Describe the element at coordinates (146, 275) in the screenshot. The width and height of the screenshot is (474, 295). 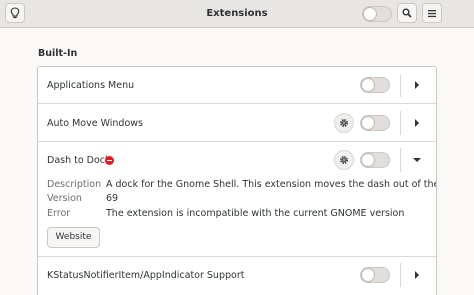
I see `extension-name: KStatusNotifierItem/AppIndicator Support` at that location.